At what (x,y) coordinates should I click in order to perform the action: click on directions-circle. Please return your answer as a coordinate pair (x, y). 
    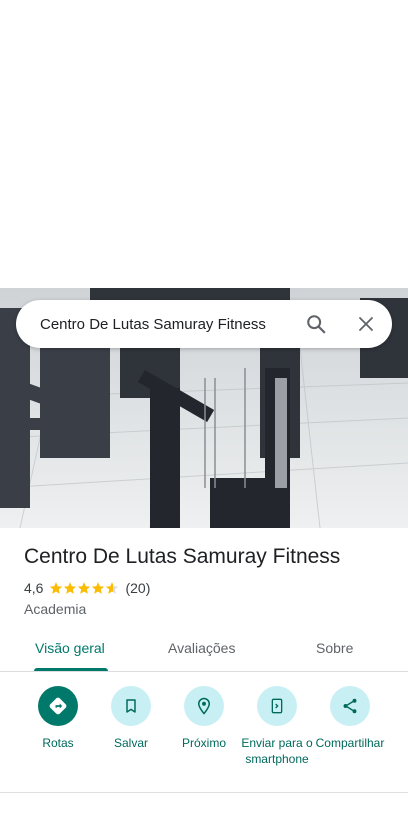
    Looking at the image, I should click on (58, 706).